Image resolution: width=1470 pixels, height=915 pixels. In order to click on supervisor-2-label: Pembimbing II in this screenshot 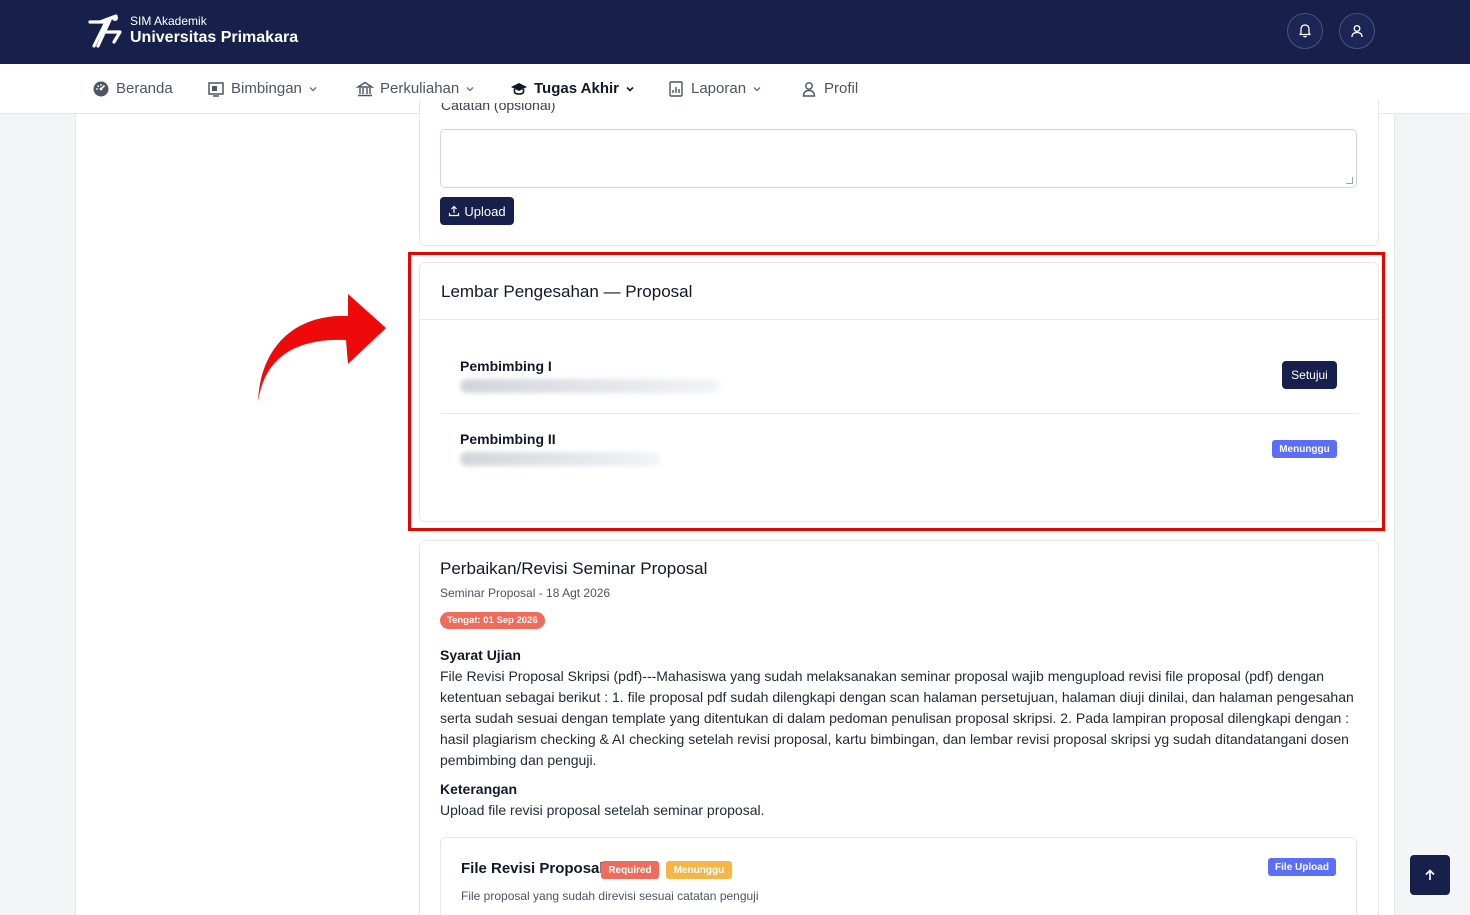, I will do `click(508, 439)`.